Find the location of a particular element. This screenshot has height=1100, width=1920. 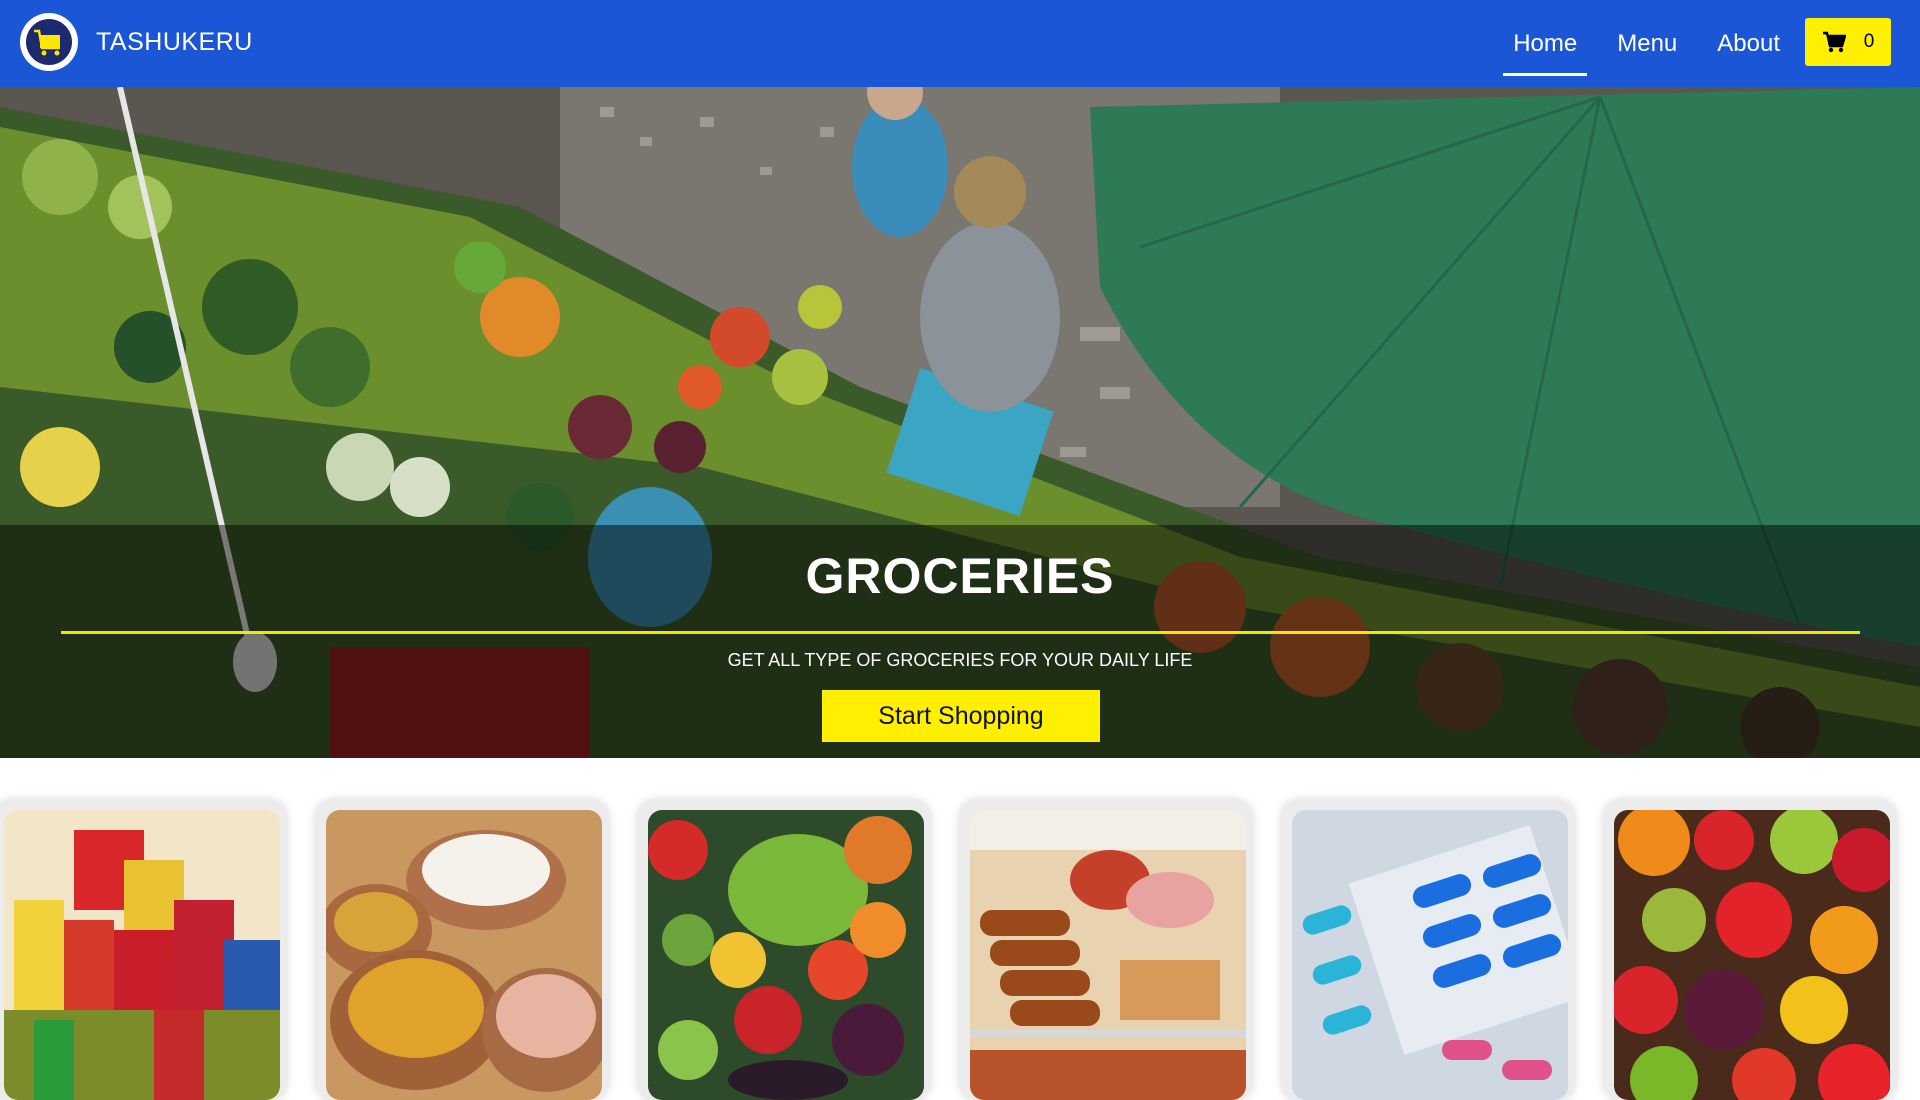

hero-title: GROCERIES is located at coordinates (960, 576).